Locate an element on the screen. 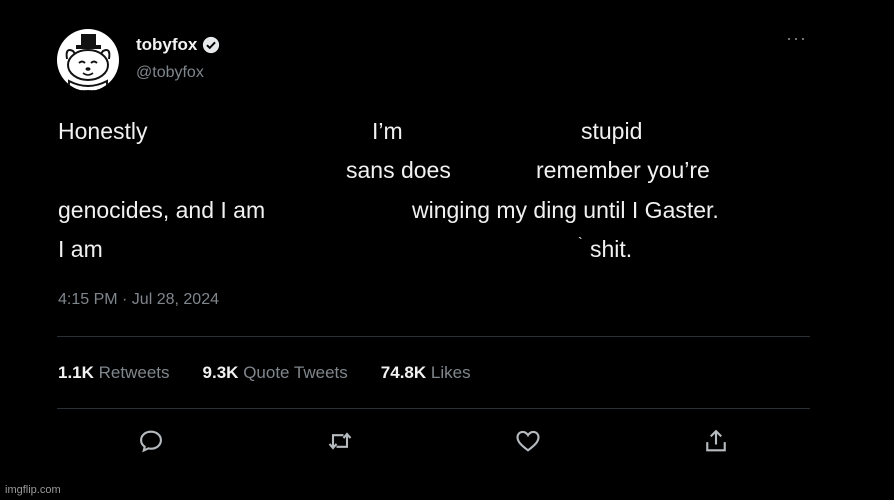  retweets-label: Retweets is located at coordinates (134, 372).